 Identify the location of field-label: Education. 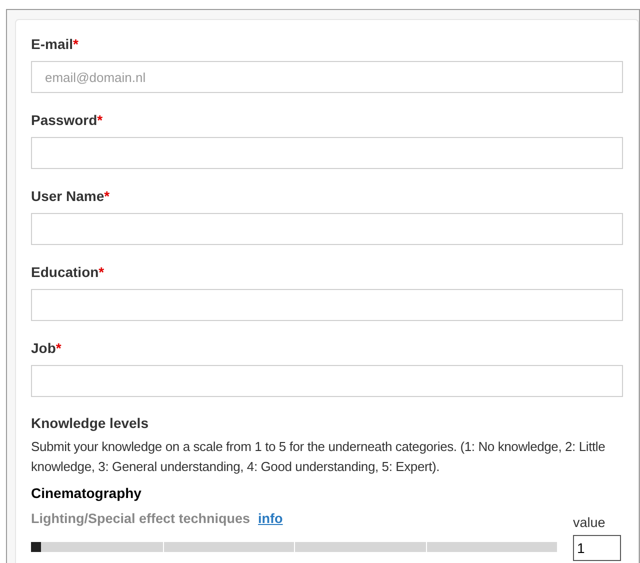
(65, 272).